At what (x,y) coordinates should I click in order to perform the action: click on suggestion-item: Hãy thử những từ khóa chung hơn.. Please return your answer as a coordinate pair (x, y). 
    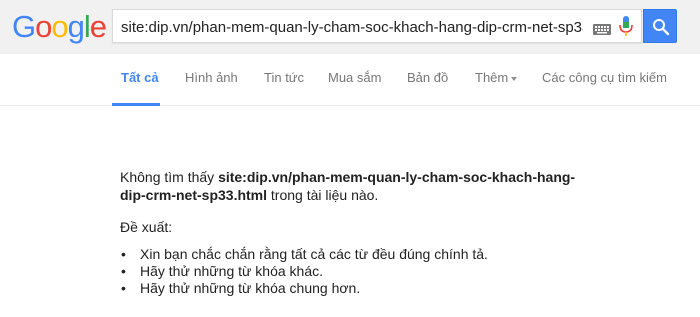
    Looking at the image, I should click on (355, 288).